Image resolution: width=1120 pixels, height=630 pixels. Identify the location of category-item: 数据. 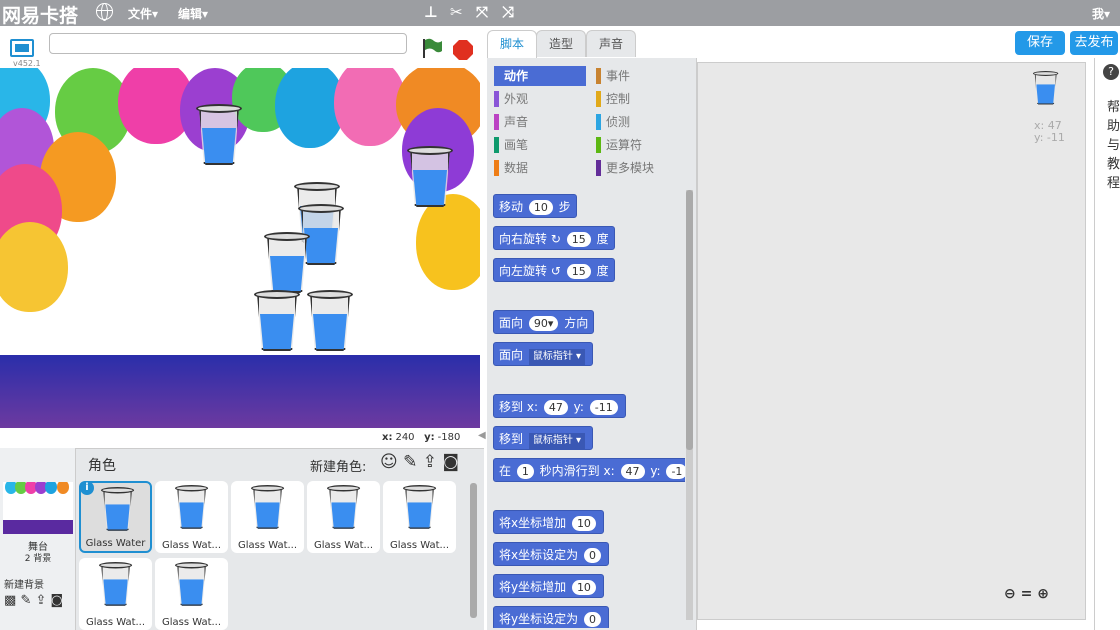
(511, 168).